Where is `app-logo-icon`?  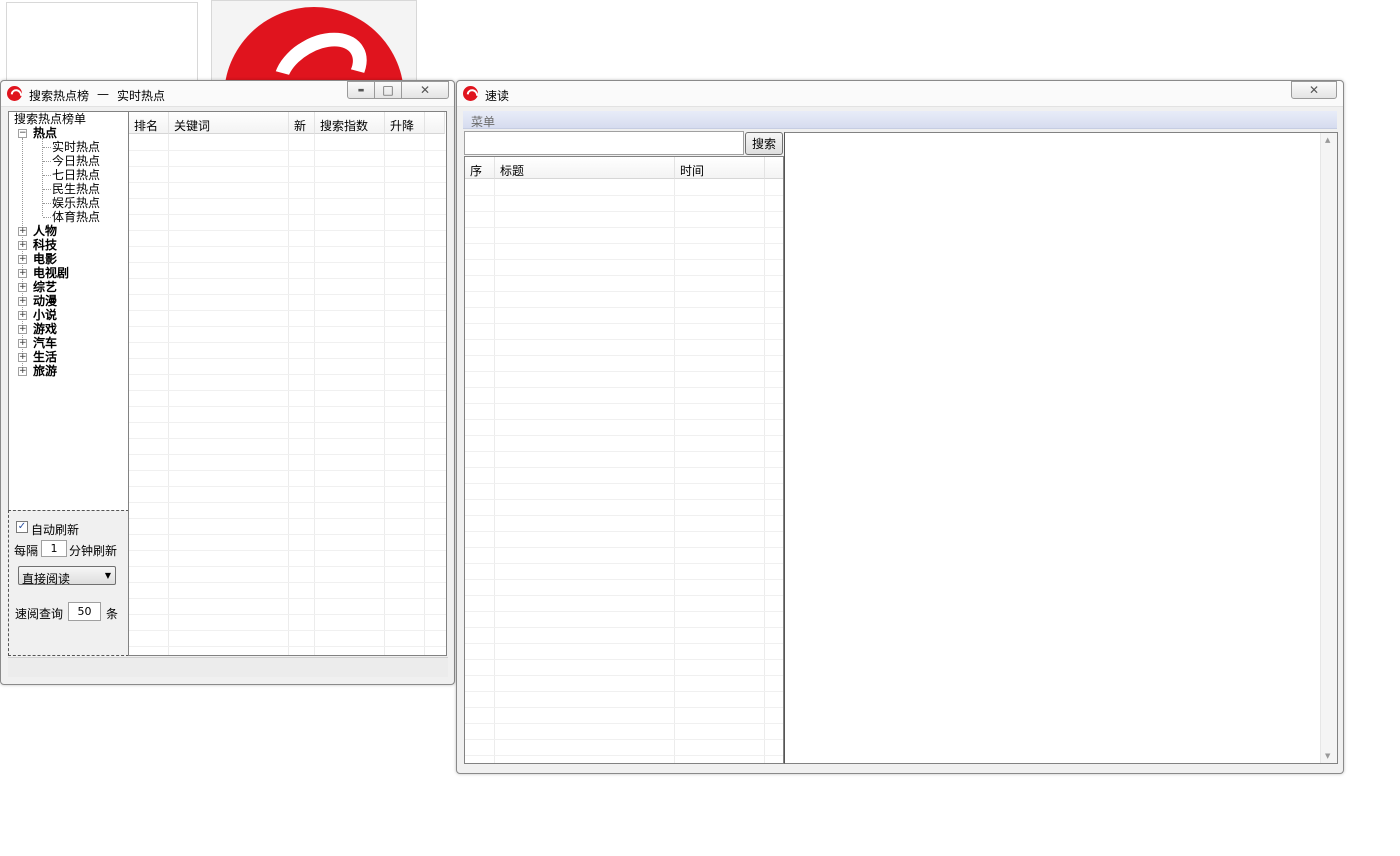 app-logo-icon is located at coordinates (470, 93).